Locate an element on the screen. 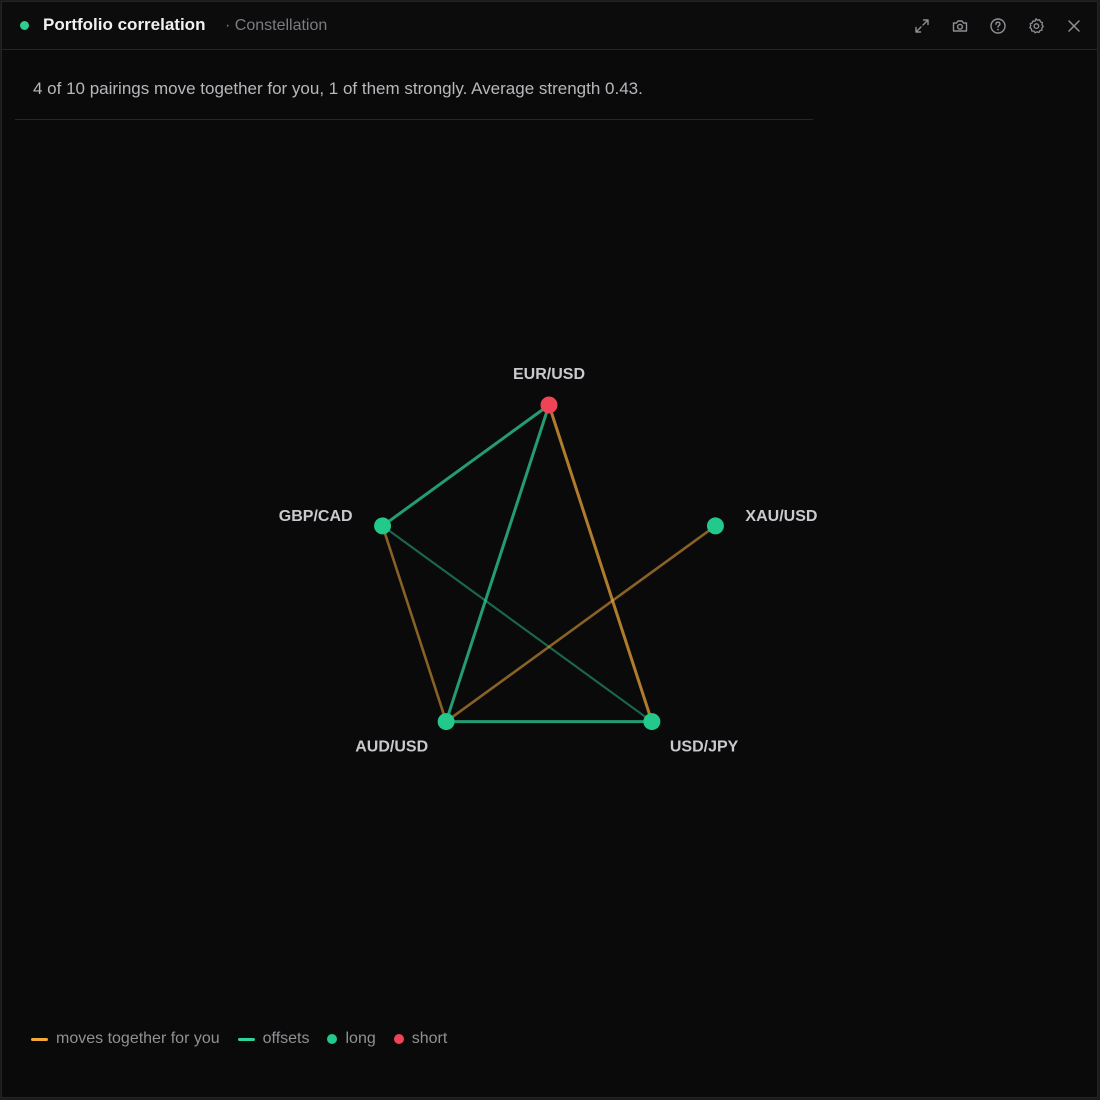 The width and height of the screenshot is (1100, 1100). edge-eur-usd-gbp-cad is located at coordinates (466, 465).